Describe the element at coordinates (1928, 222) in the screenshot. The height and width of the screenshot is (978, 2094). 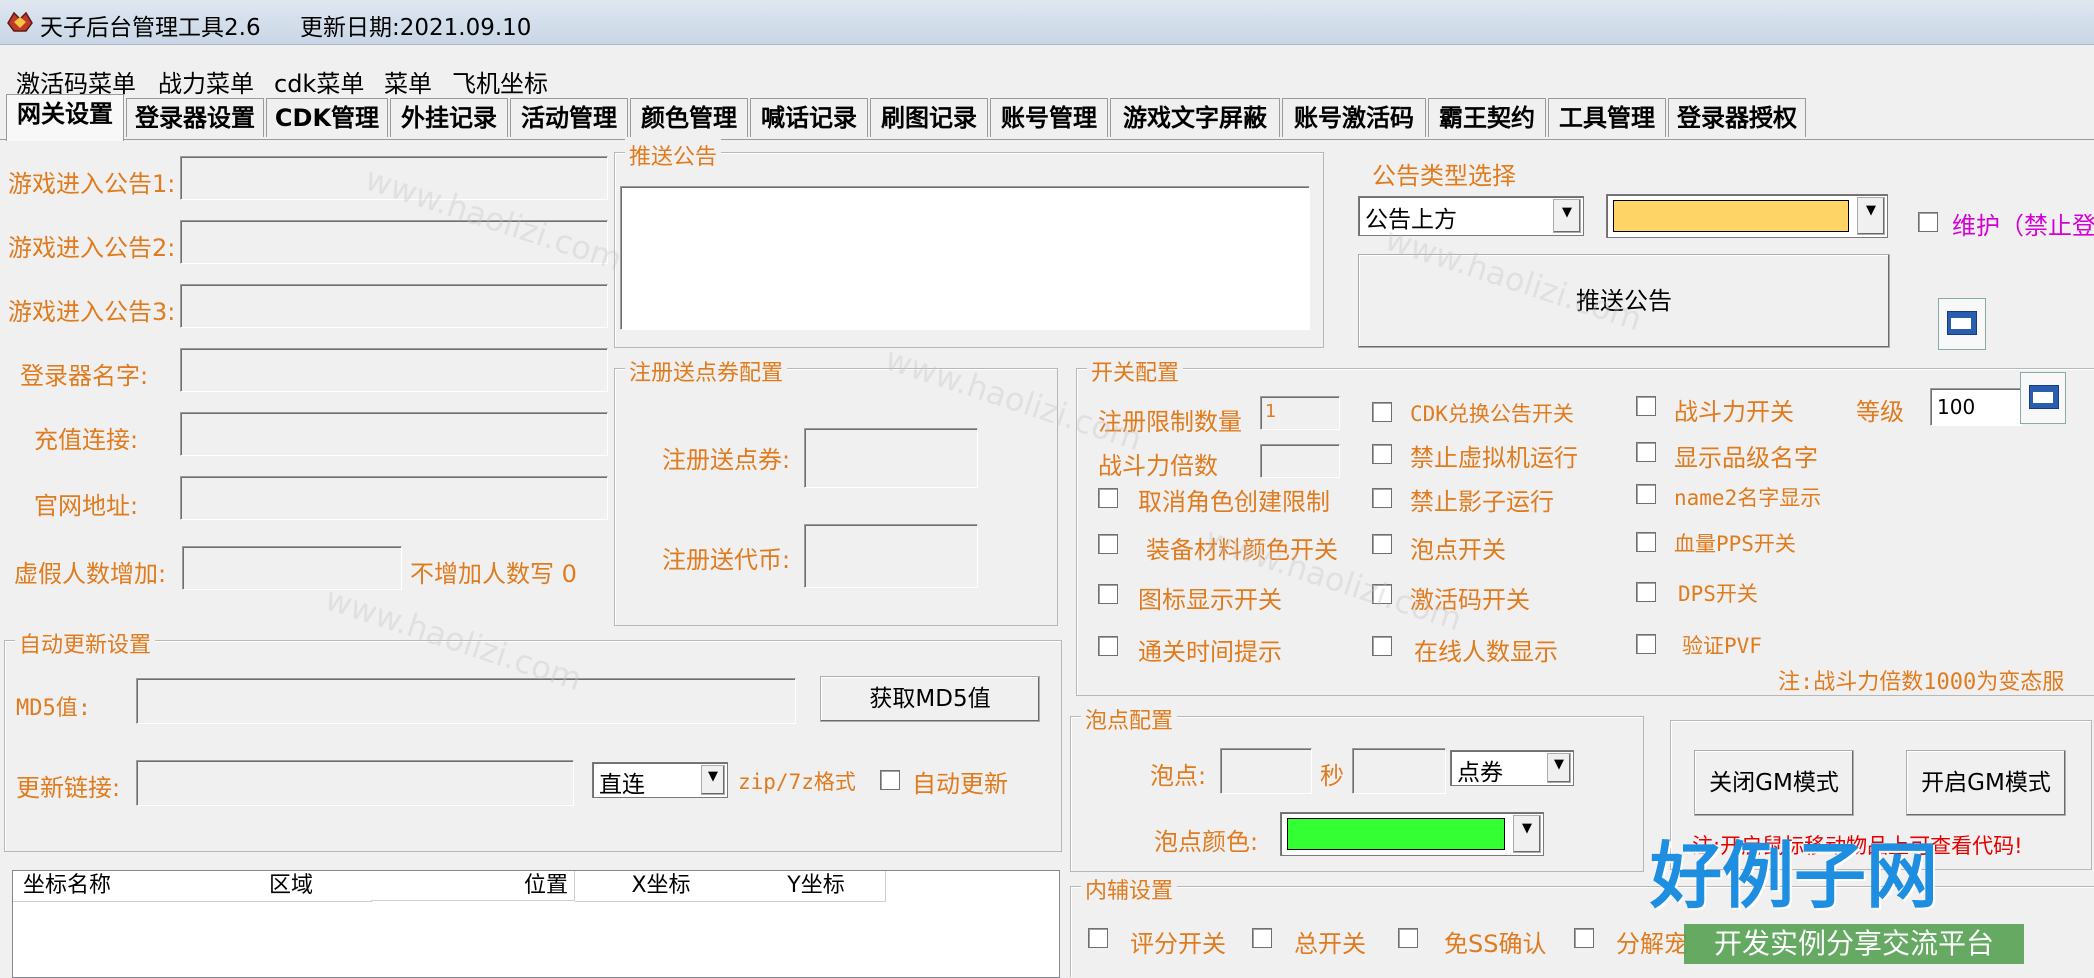
I see `maintain-checkbox` at that location.